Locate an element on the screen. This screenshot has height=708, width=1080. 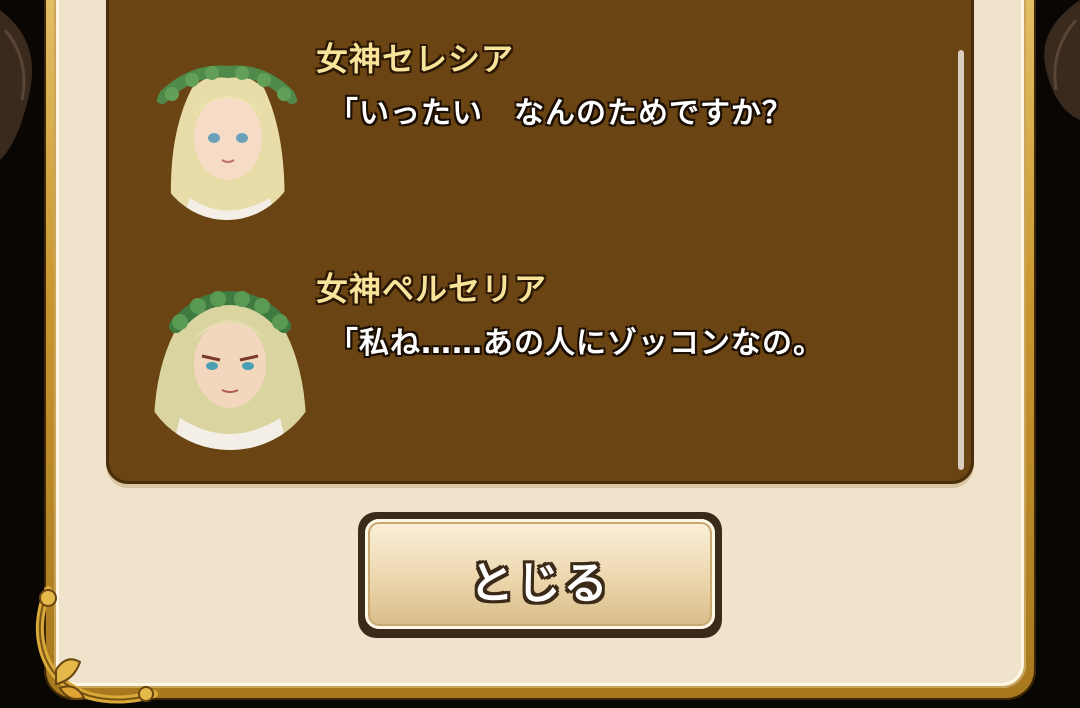
close-button-face: とじる is located at coordinates (540, 574).